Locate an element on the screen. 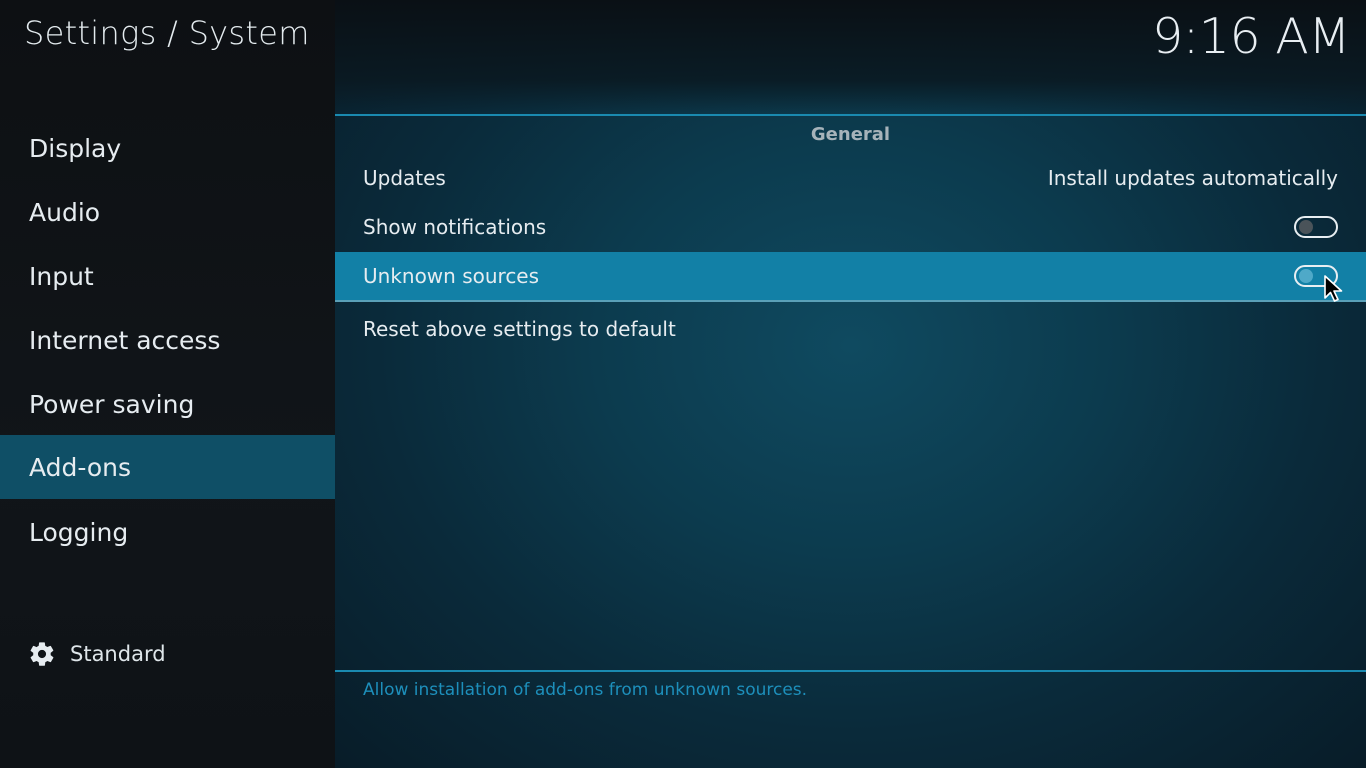  setting-label: Show notifications is located at coordinates (455, 227).